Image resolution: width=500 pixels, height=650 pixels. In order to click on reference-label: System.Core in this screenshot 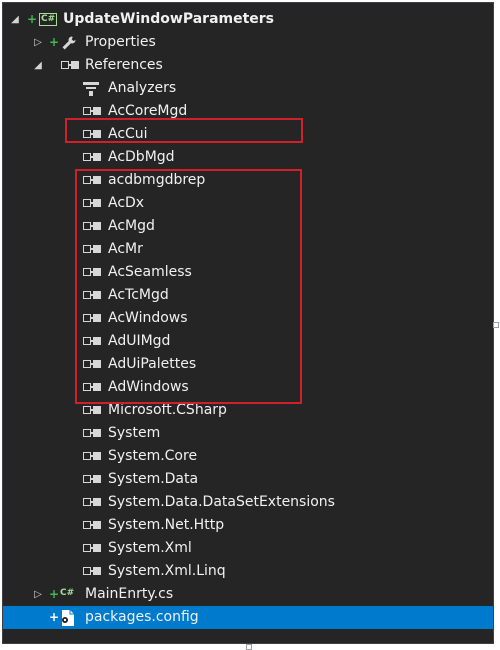, I will do `click(153, 456)`.